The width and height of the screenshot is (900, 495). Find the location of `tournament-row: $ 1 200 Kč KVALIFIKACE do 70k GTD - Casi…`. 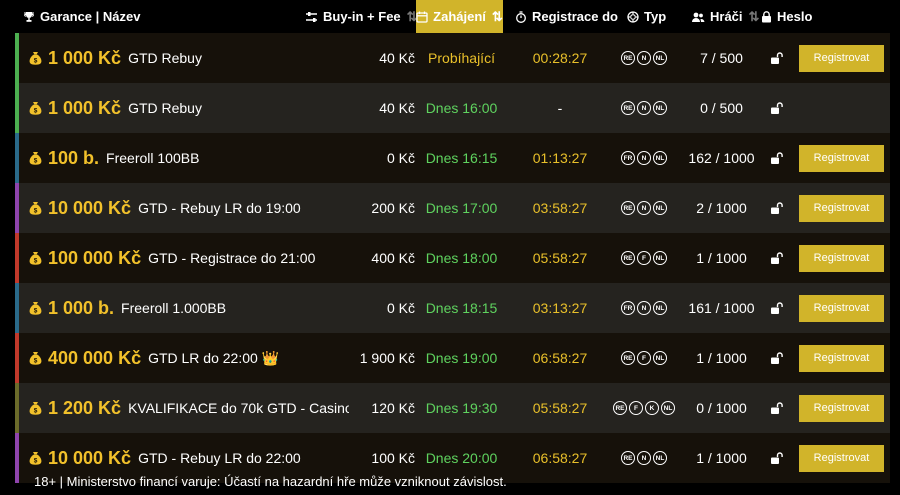

tournament-row: $ 1 200 Kč KVALIFIKACE do 70k GTD - Casi… is located at coordinates (452, 408).